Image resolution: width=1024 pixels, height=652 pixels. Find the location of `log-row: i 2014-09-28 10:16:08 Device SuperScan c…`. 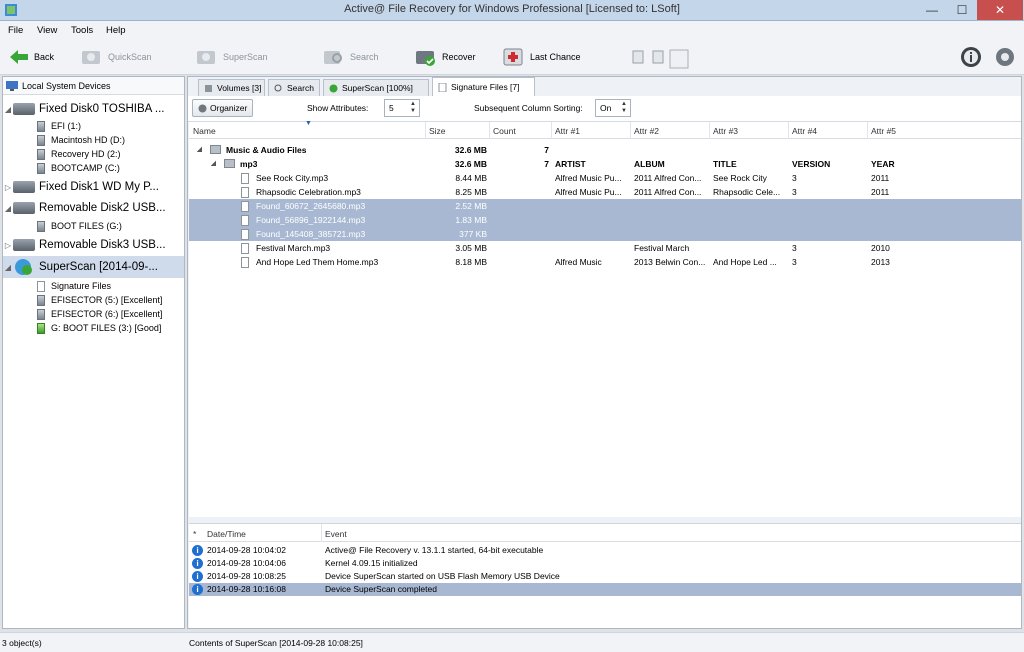

log-row: i 2014-09-28 10:16:08 Device SuperScan c… is located at coordinates (605, 589).